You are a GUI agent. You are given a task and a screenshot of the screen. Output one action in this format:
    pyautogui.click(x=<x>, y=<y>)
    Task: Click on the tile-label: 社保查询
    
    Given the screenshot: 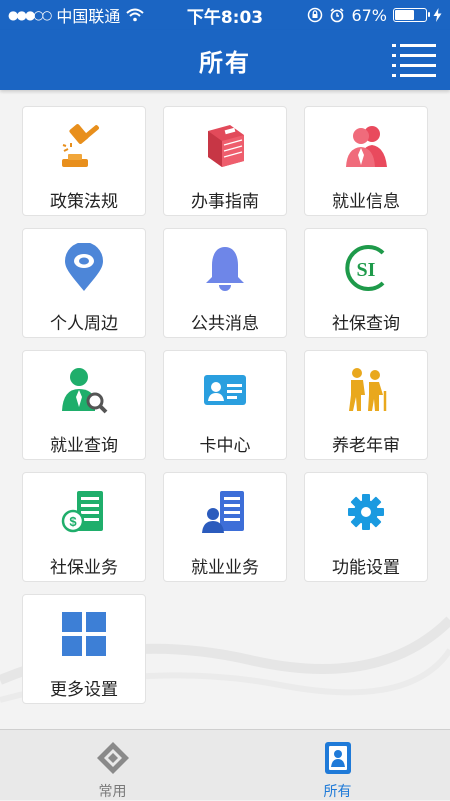 What is the action you would take?
    pyautogui.click(x=366, y=324)
    